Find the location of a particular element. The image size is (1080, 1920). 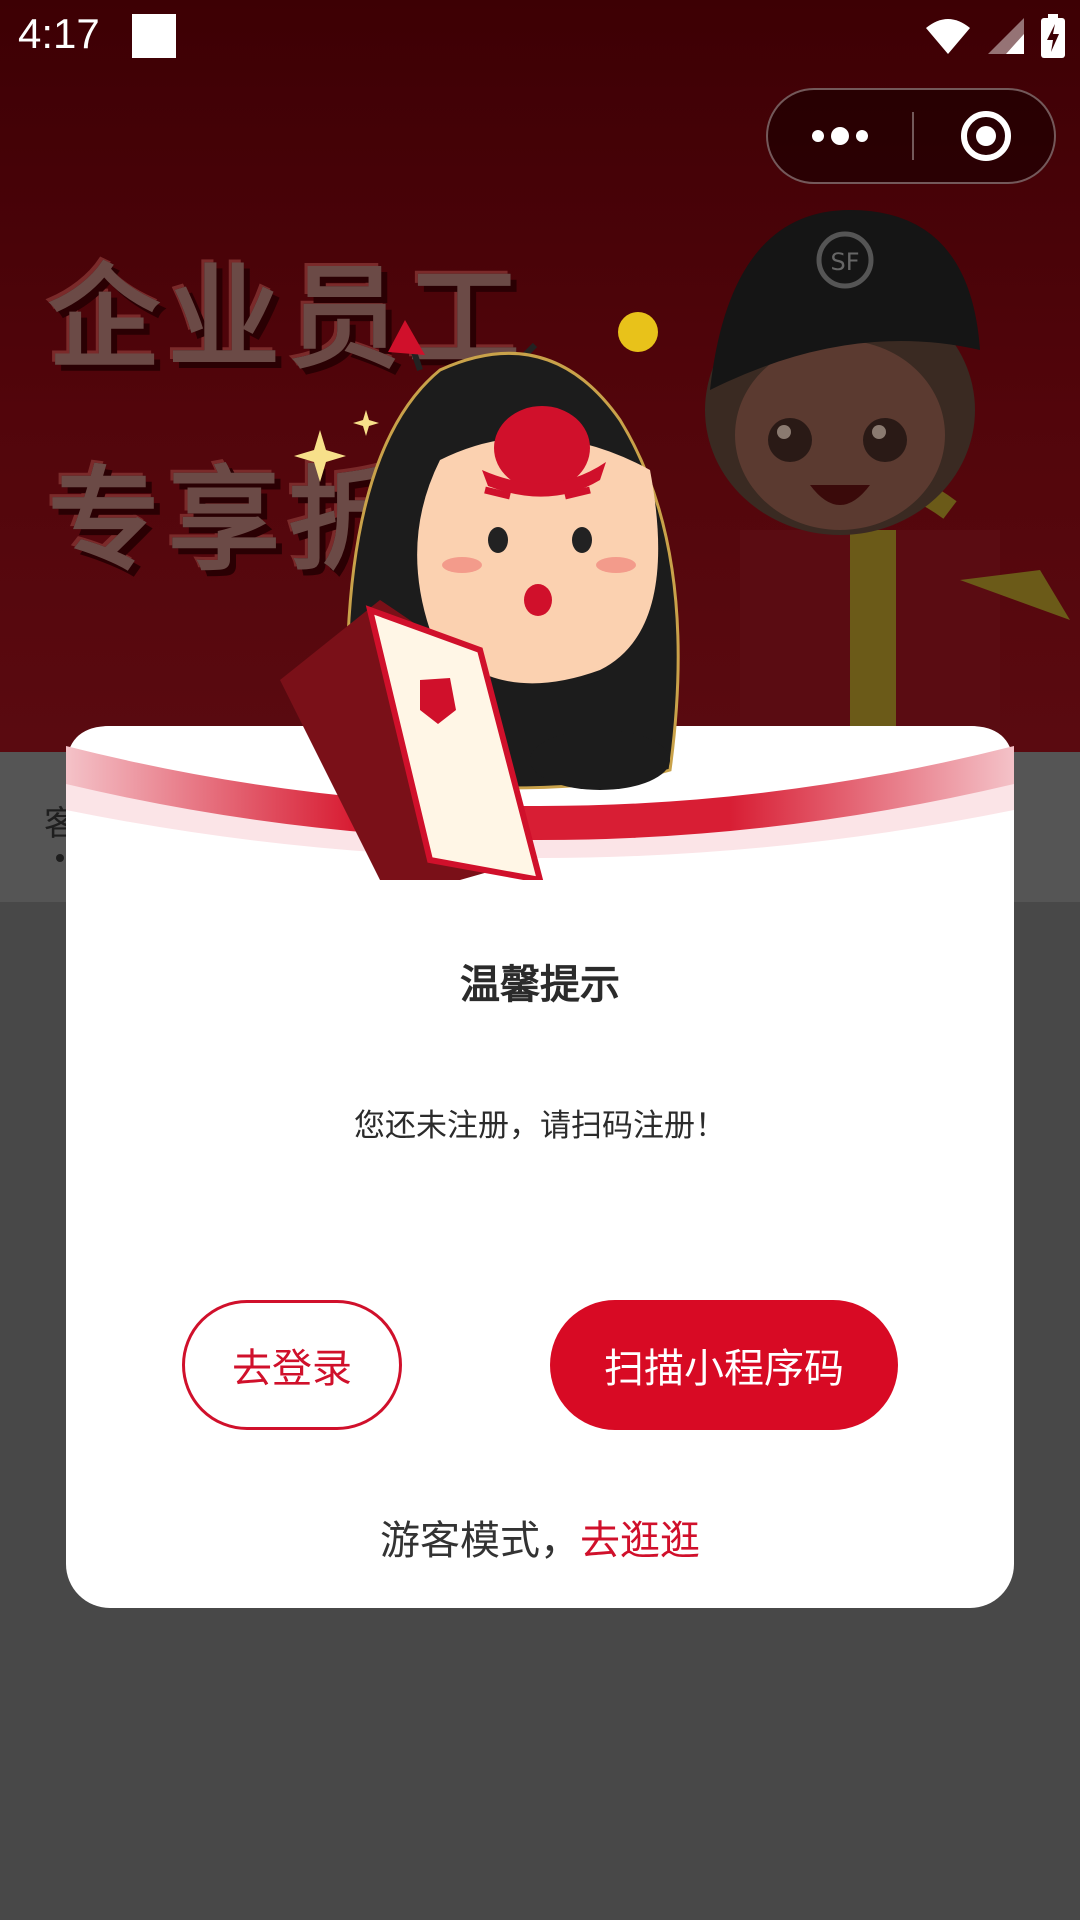

miniprogram-capsule is located at coordinates (911, 136).